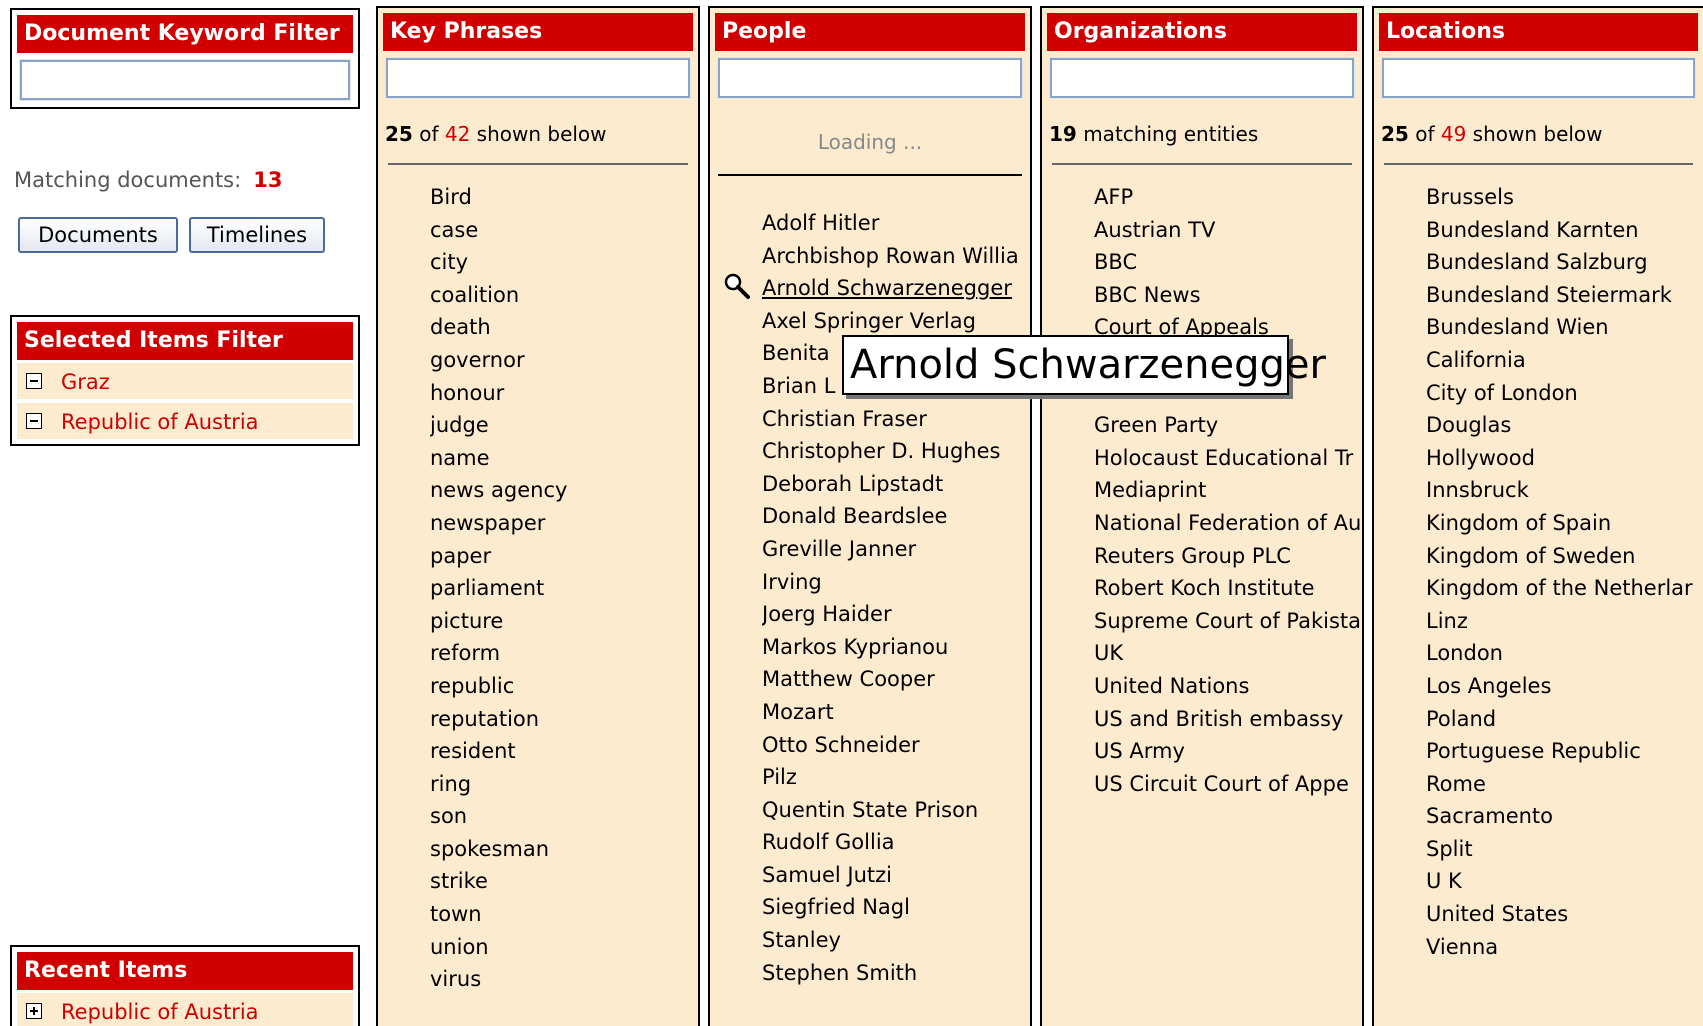 The width and height of the screenshot is (1703, 1026). Describe the element at coordinates (564, 689) in the screenshot. I see `key-phrase-item: republic` at that location.